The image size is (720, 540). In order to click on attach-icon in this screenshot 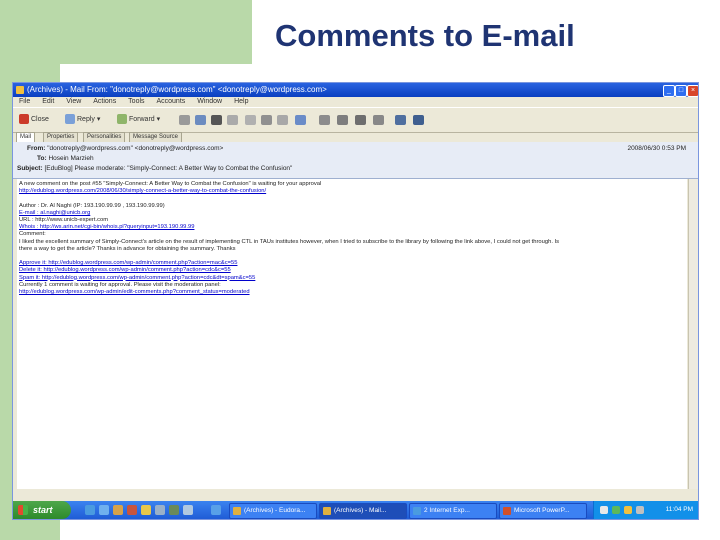, I will do `click(324, 120)`.